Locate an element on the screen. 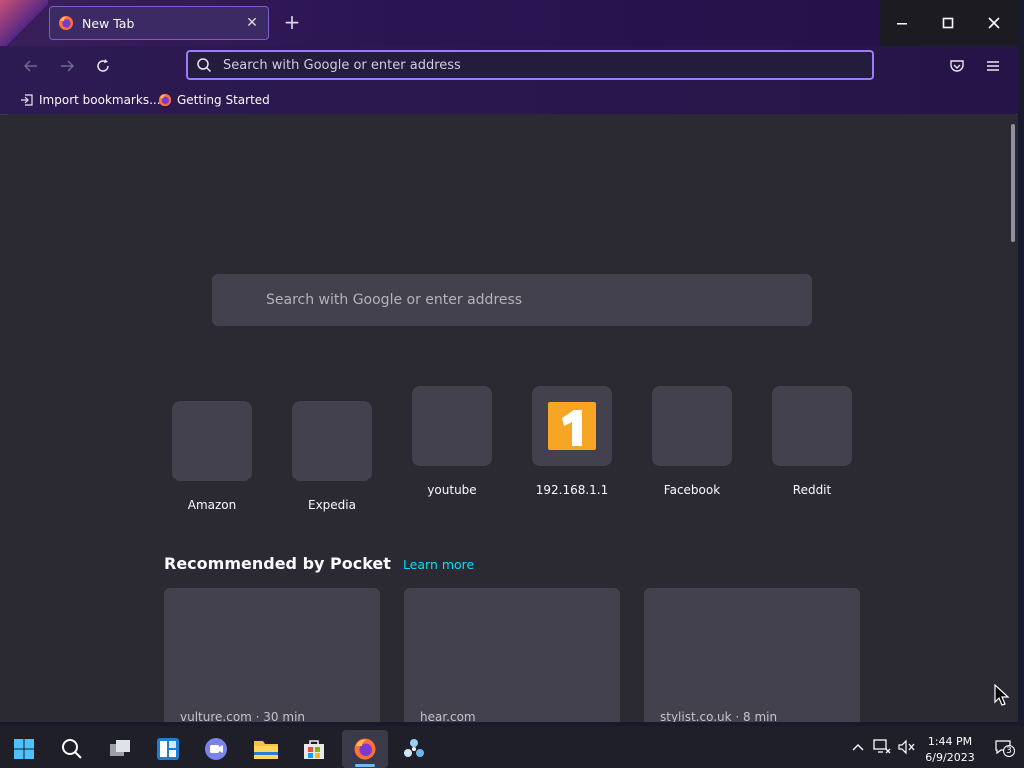  site-label: youtube is located at coordinates (452, 490).